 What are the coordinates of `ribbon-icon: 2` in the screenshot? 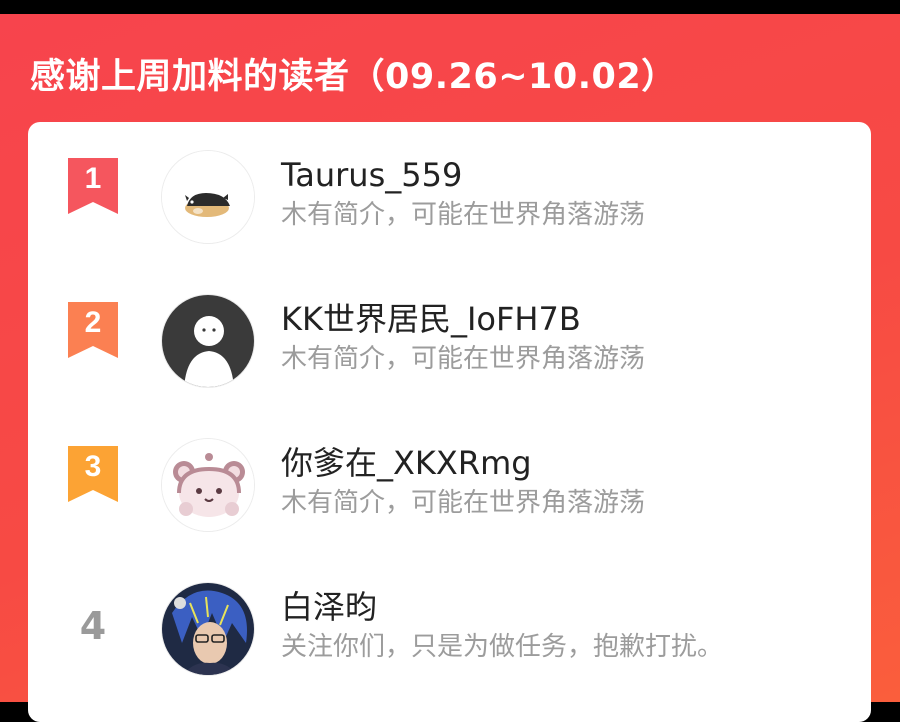 It's located at (93, 330).